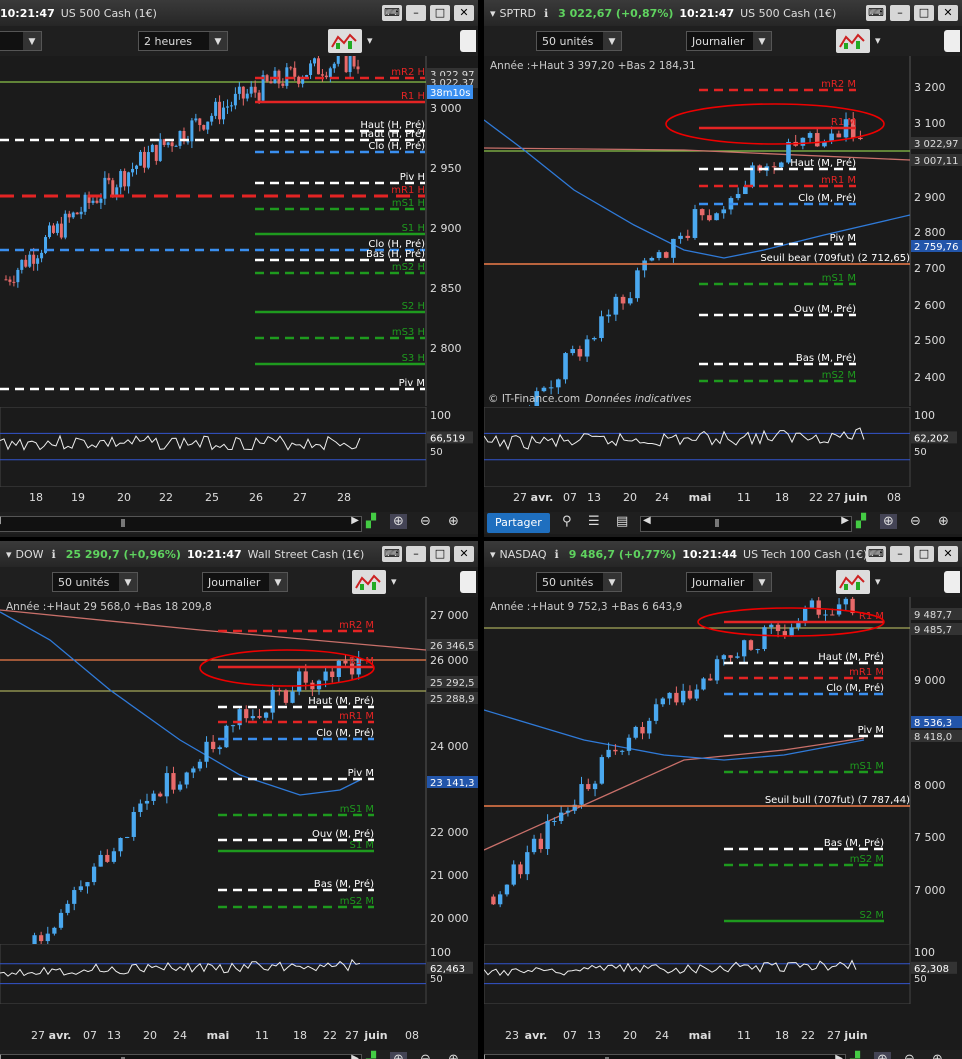 This screenshot has height=1059, width=962. I want to click on oscillator-pane: 100 5062,463, so click(239, 974).